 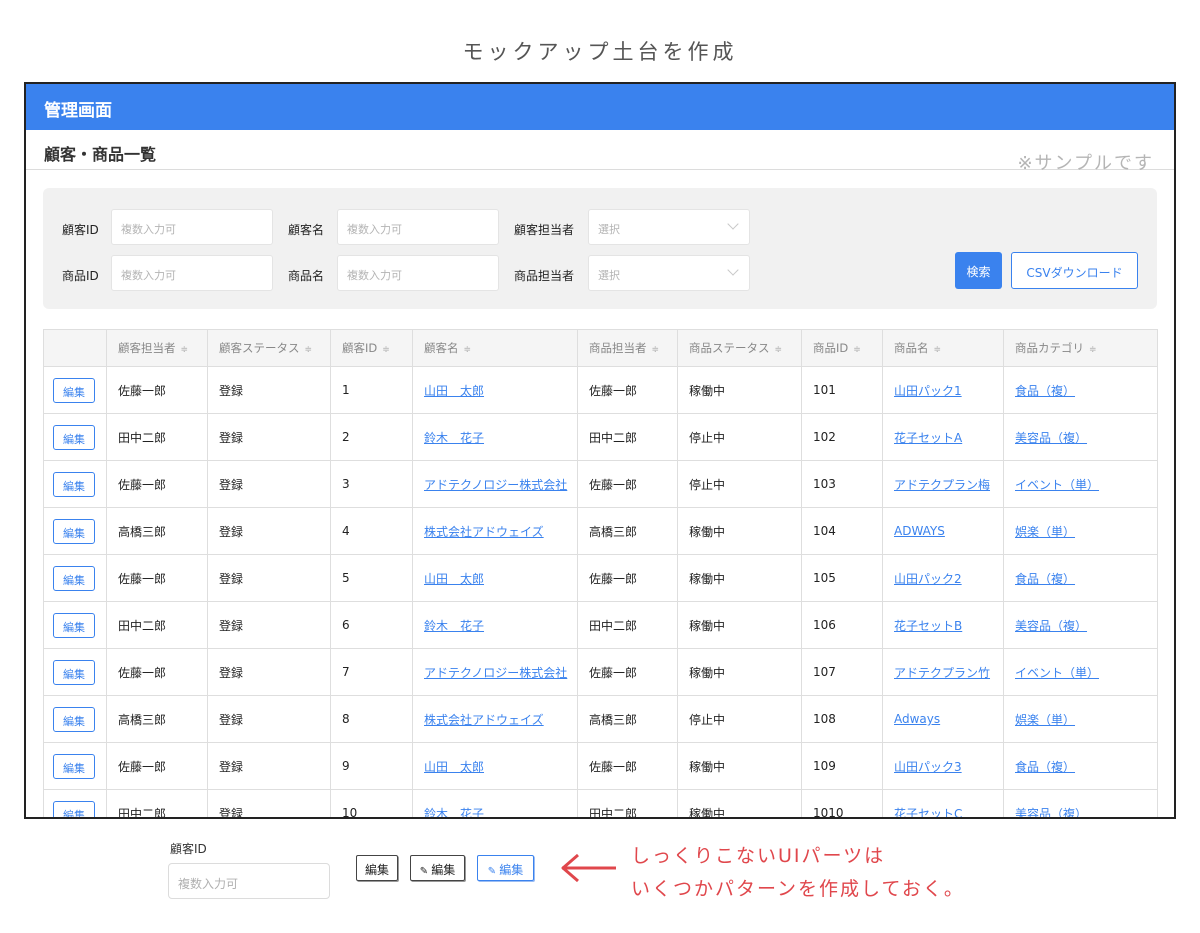 I want to click on cell-link: ADWAYS, so click(x=919, y=531).